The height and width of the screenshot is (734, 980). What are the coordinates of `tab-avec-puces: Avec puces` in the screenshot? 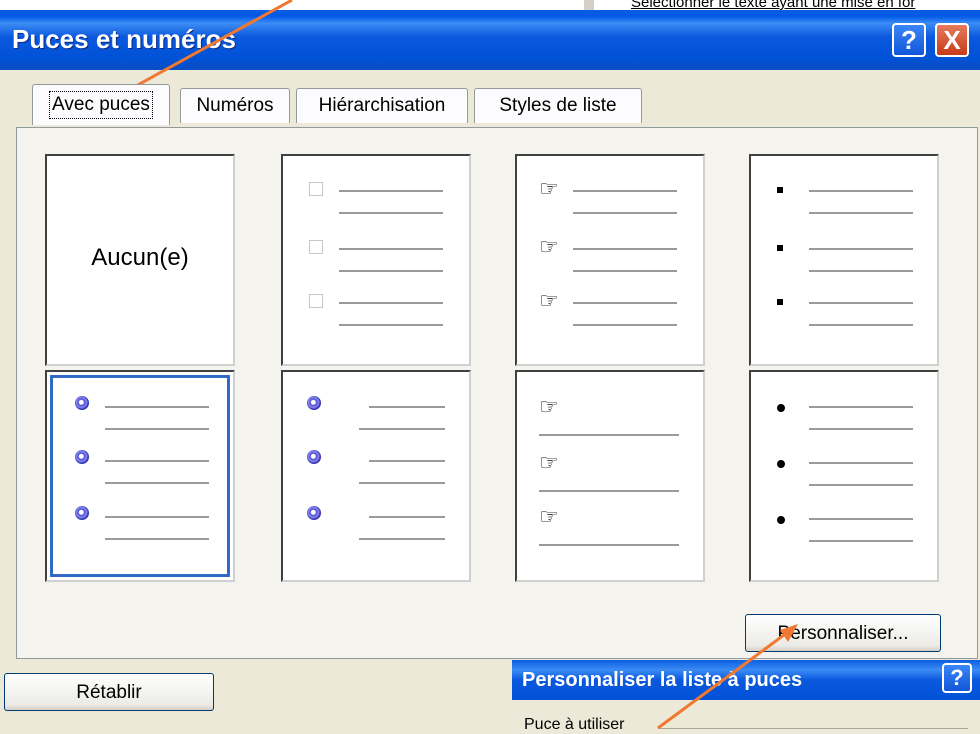 It's located at (101, 104).